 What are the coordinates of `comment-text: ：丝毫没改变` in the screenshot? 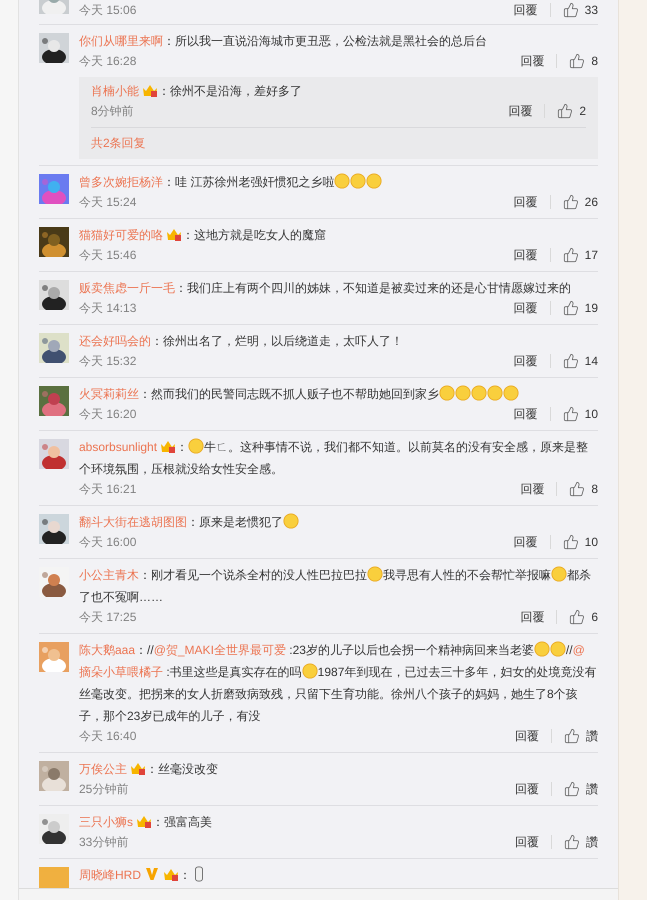 It's located at (182, 769).